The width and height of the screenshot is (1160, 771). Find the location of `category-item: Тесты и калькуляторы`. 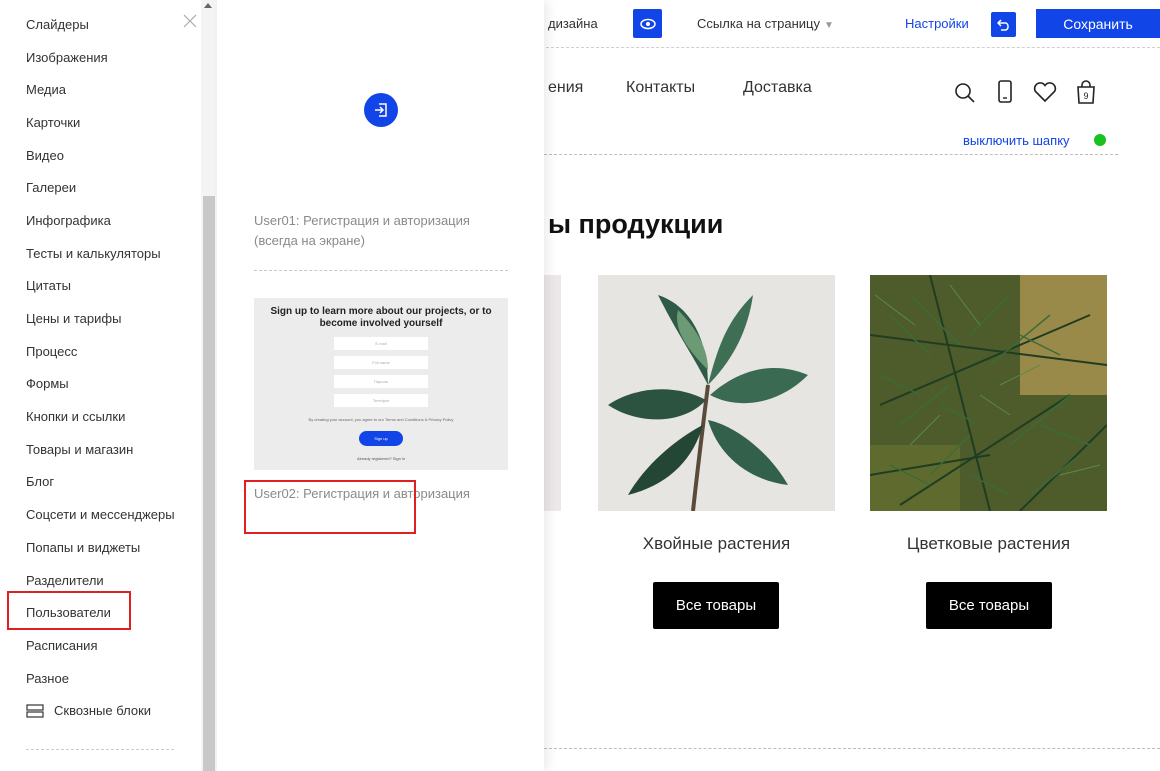

category-item: Тесты и калькуляторы is located at coordinates (100, 253).